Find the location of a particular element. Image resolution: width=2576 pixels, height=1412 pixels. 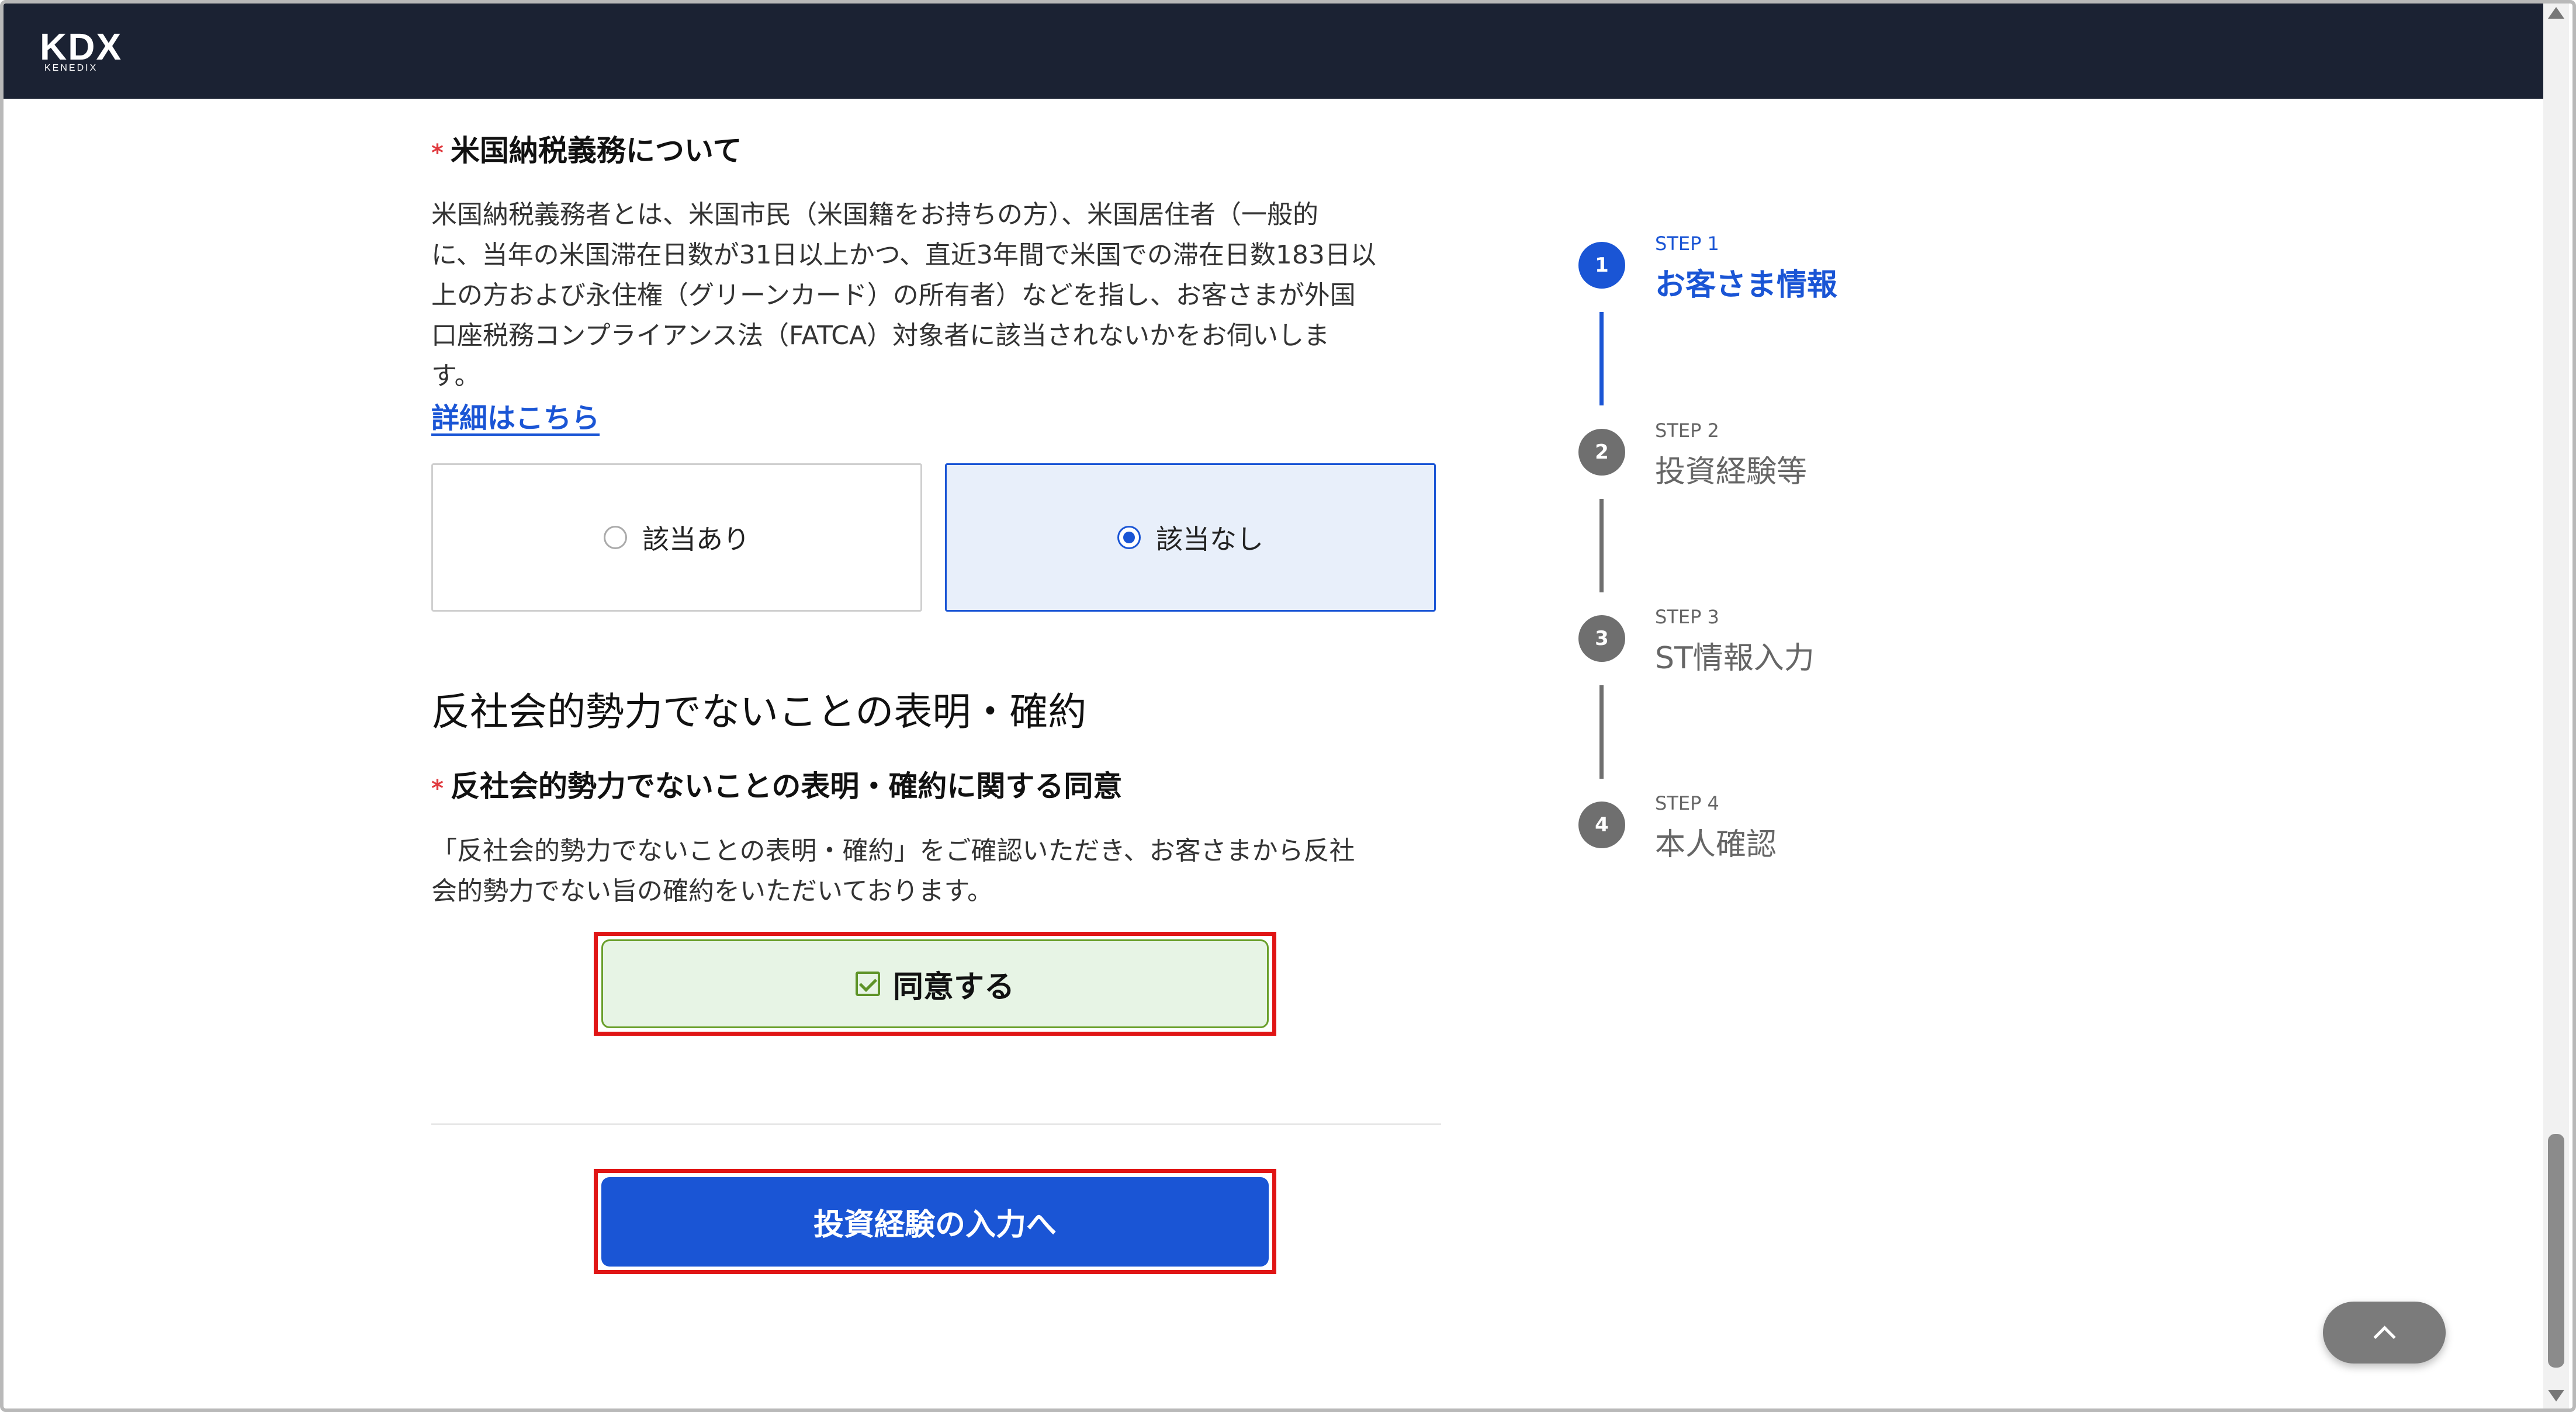

chevron-up-icon is located at coordinates (2384, 1336).